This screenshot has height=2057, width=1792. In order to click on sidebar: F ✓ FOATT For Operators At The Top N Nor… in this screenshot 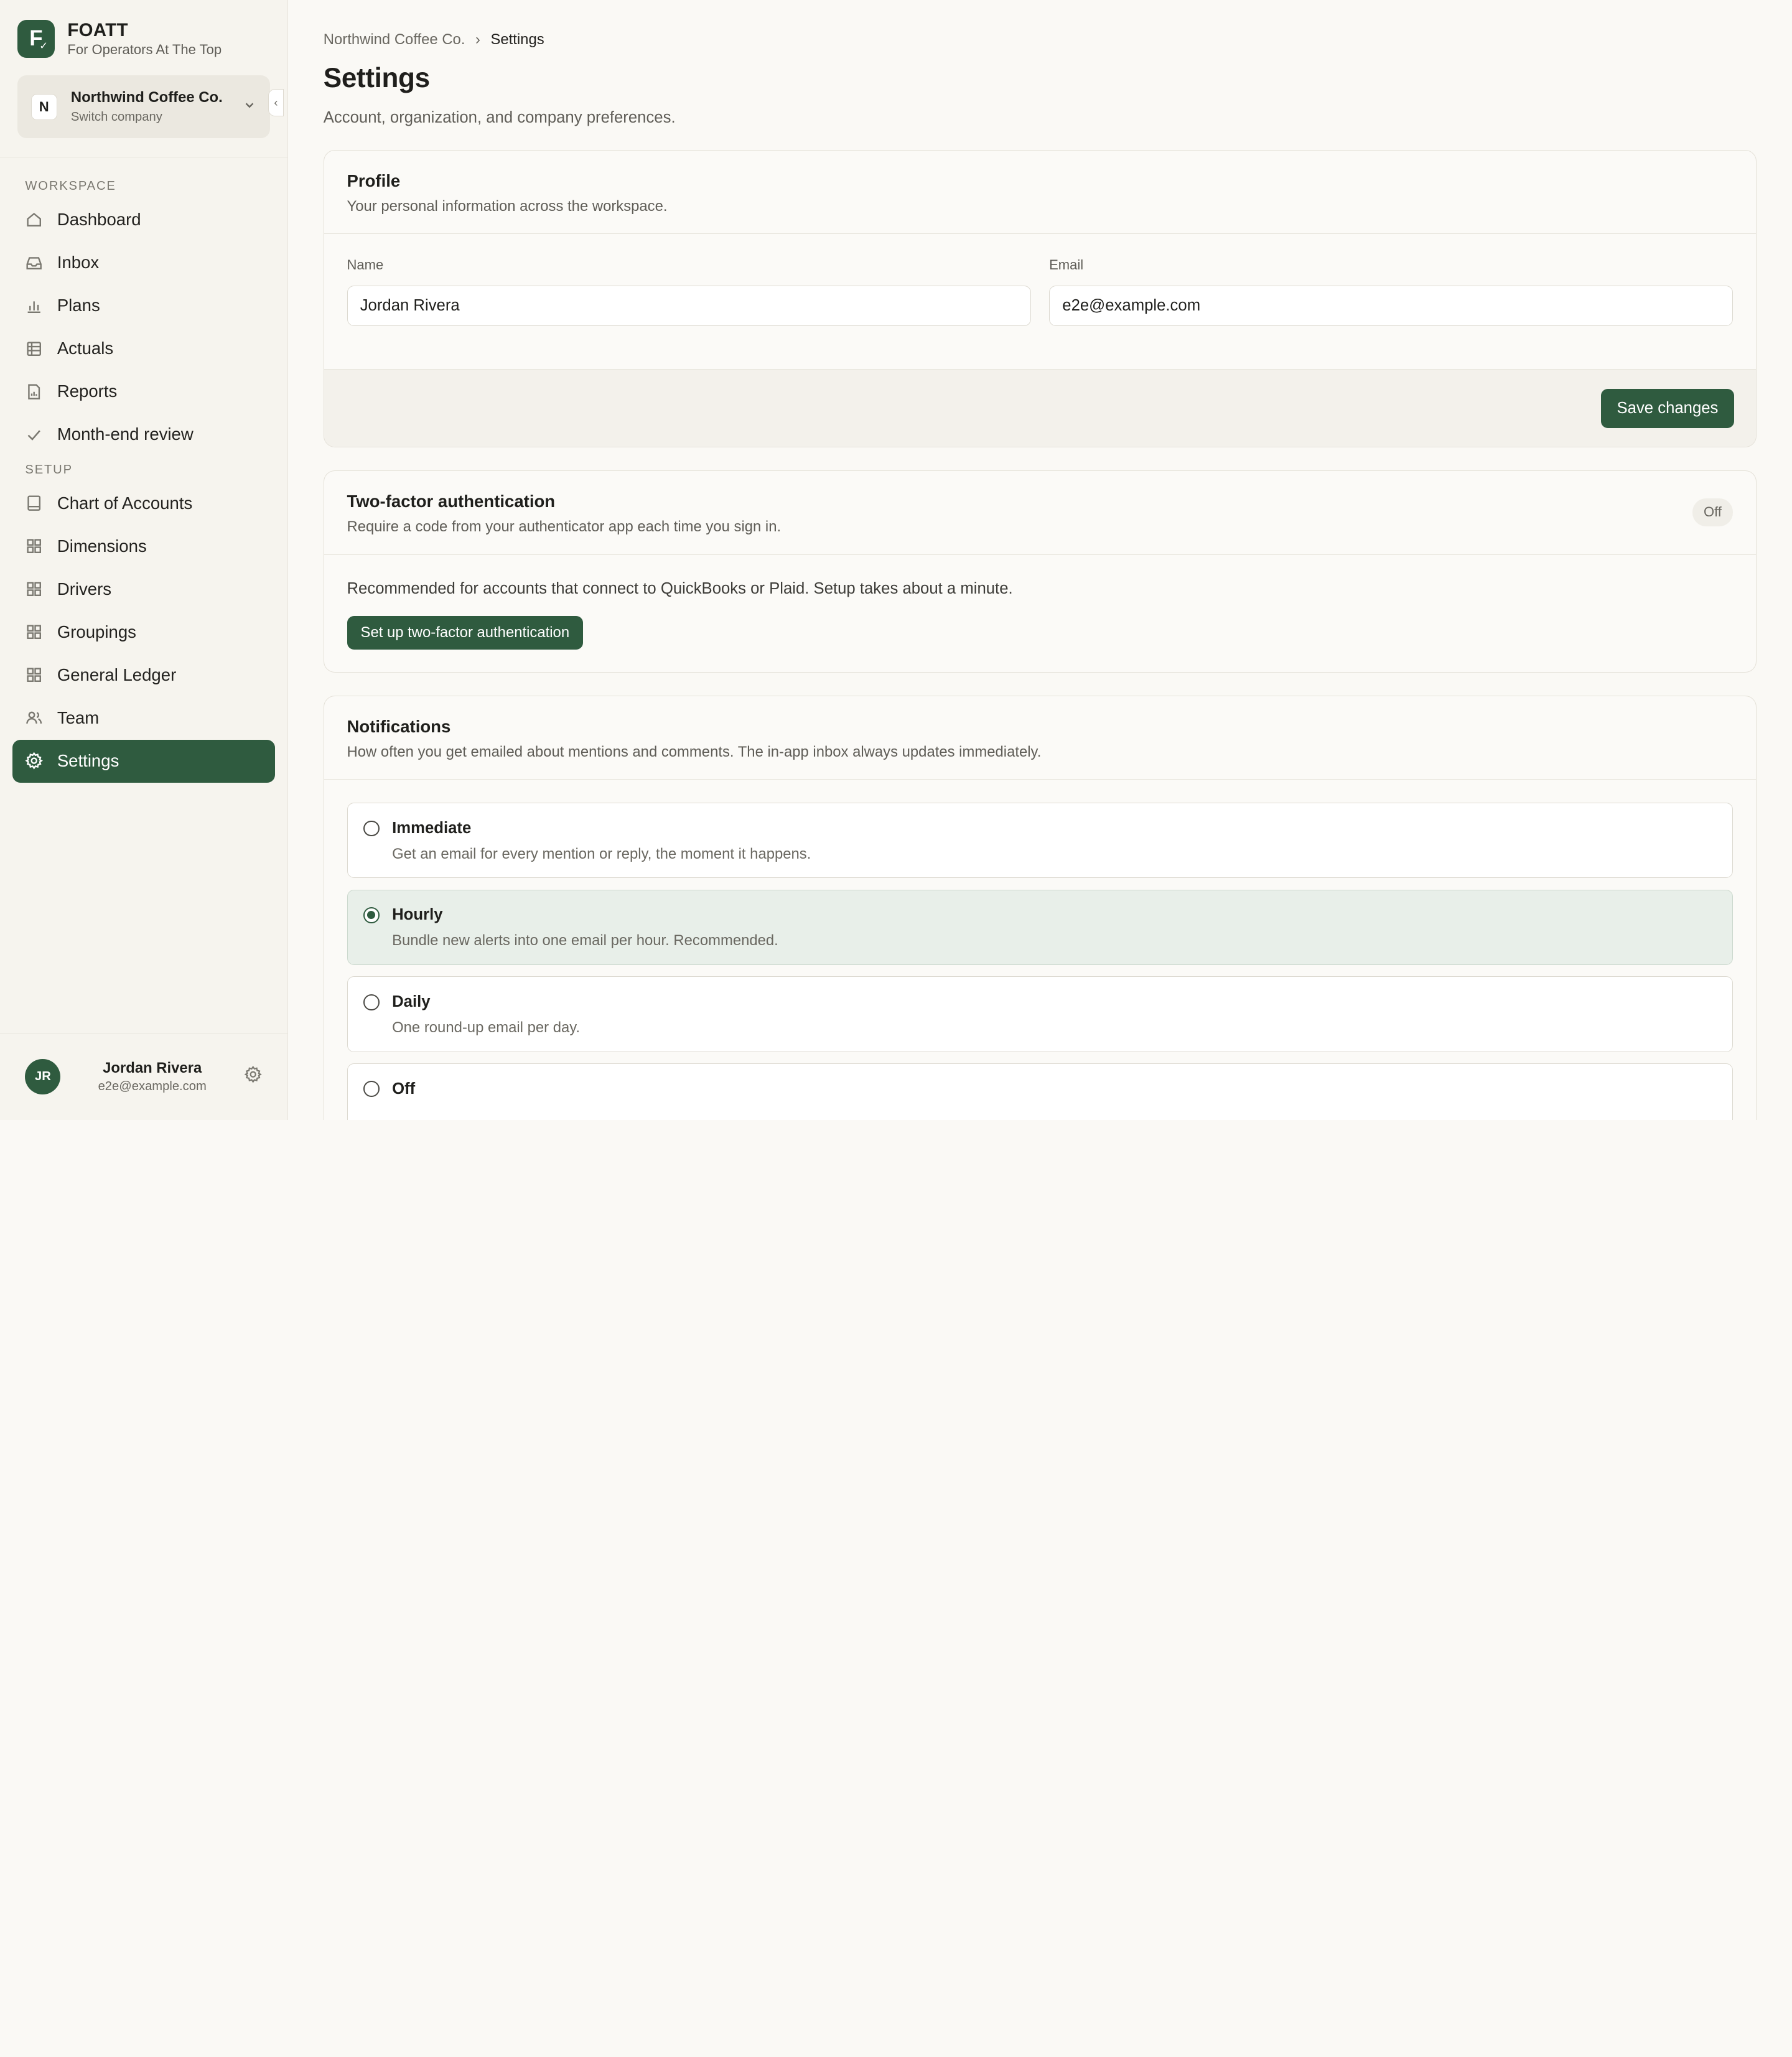, I will do `click(144, 560)`.